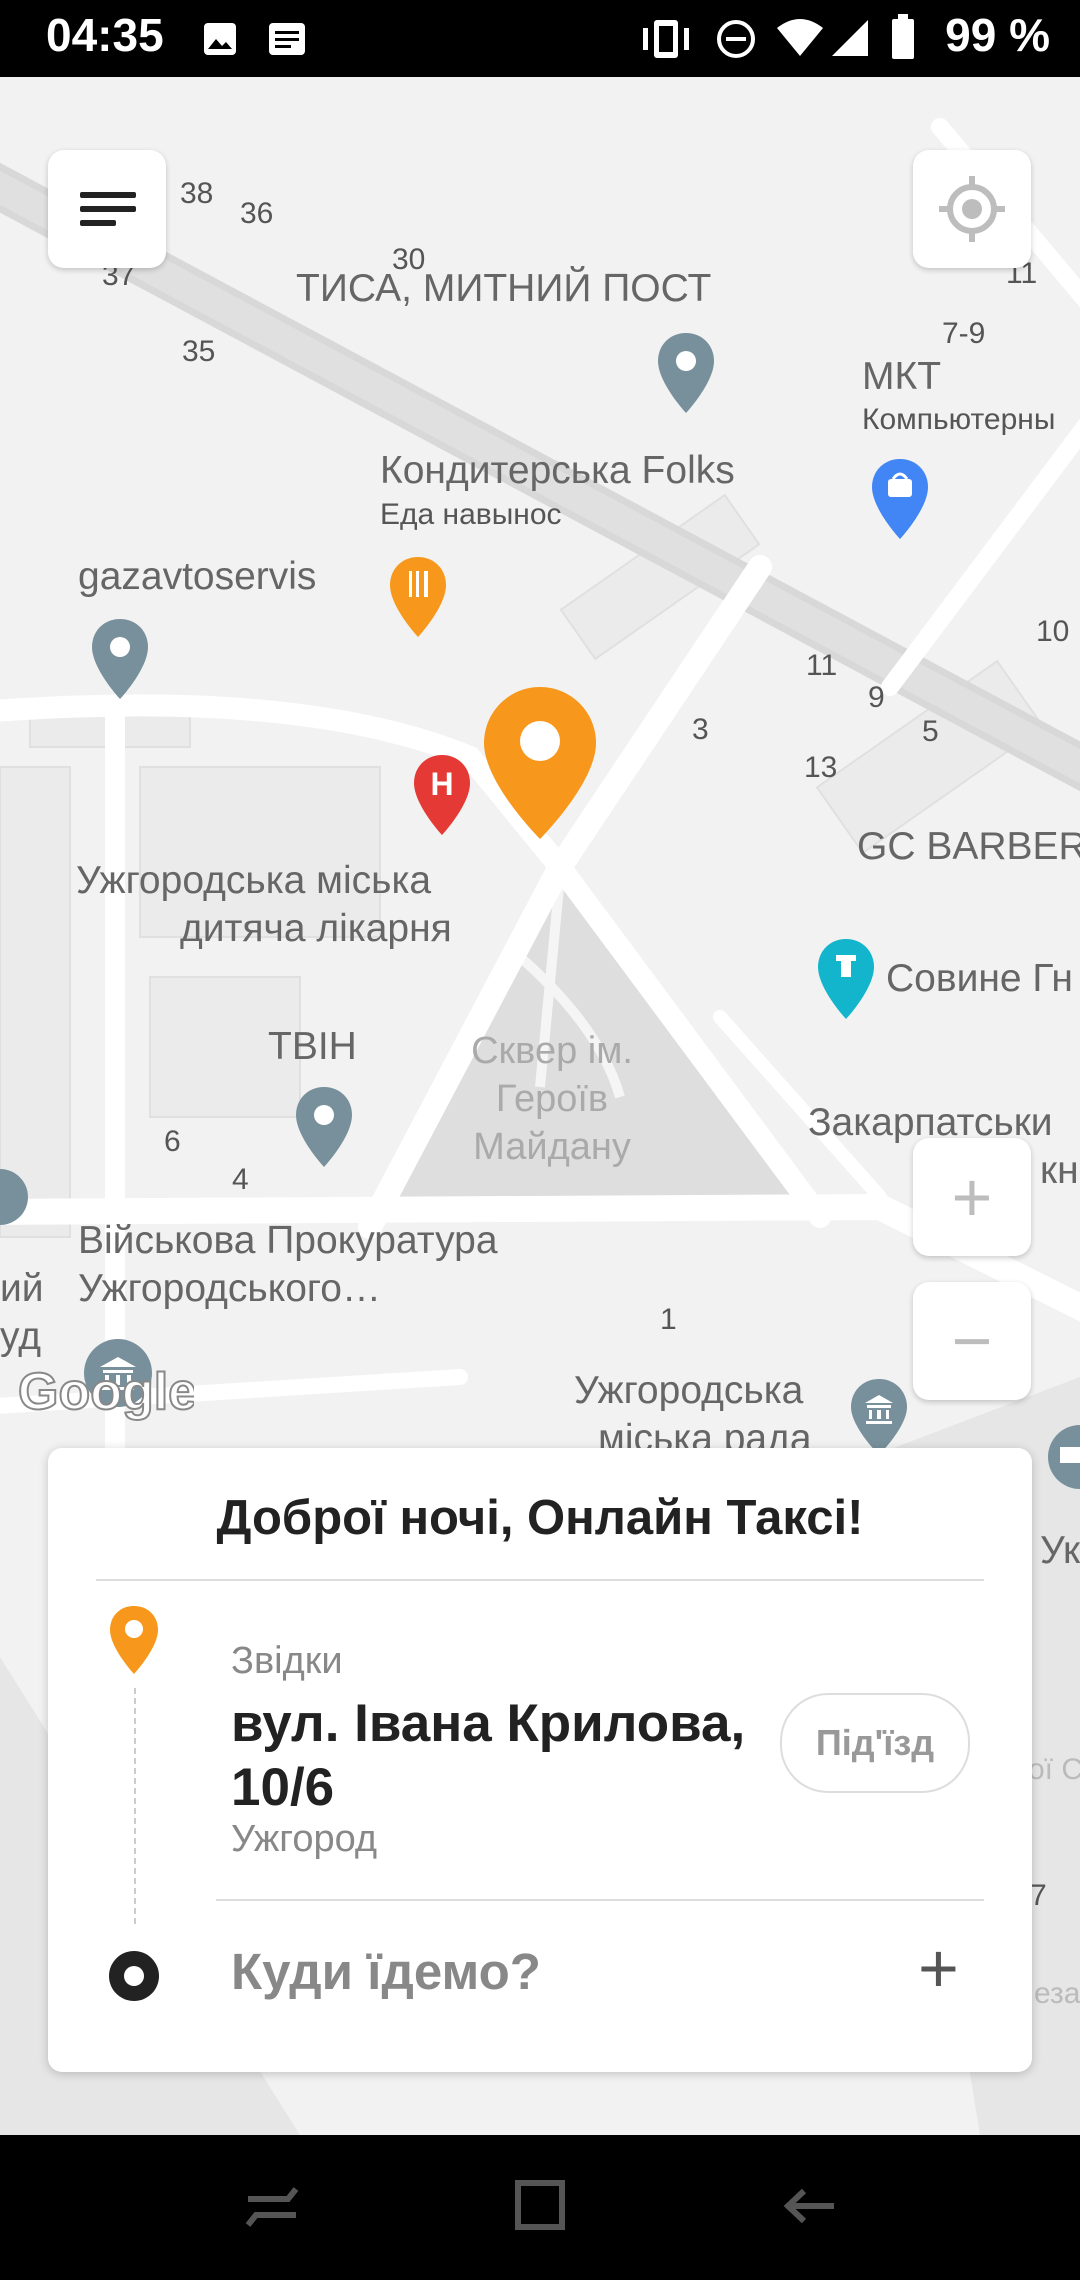 Image resolution: width=1080 pixels, height=2280 pixels. I want to click on navigation-bar, so click(540, 2207).